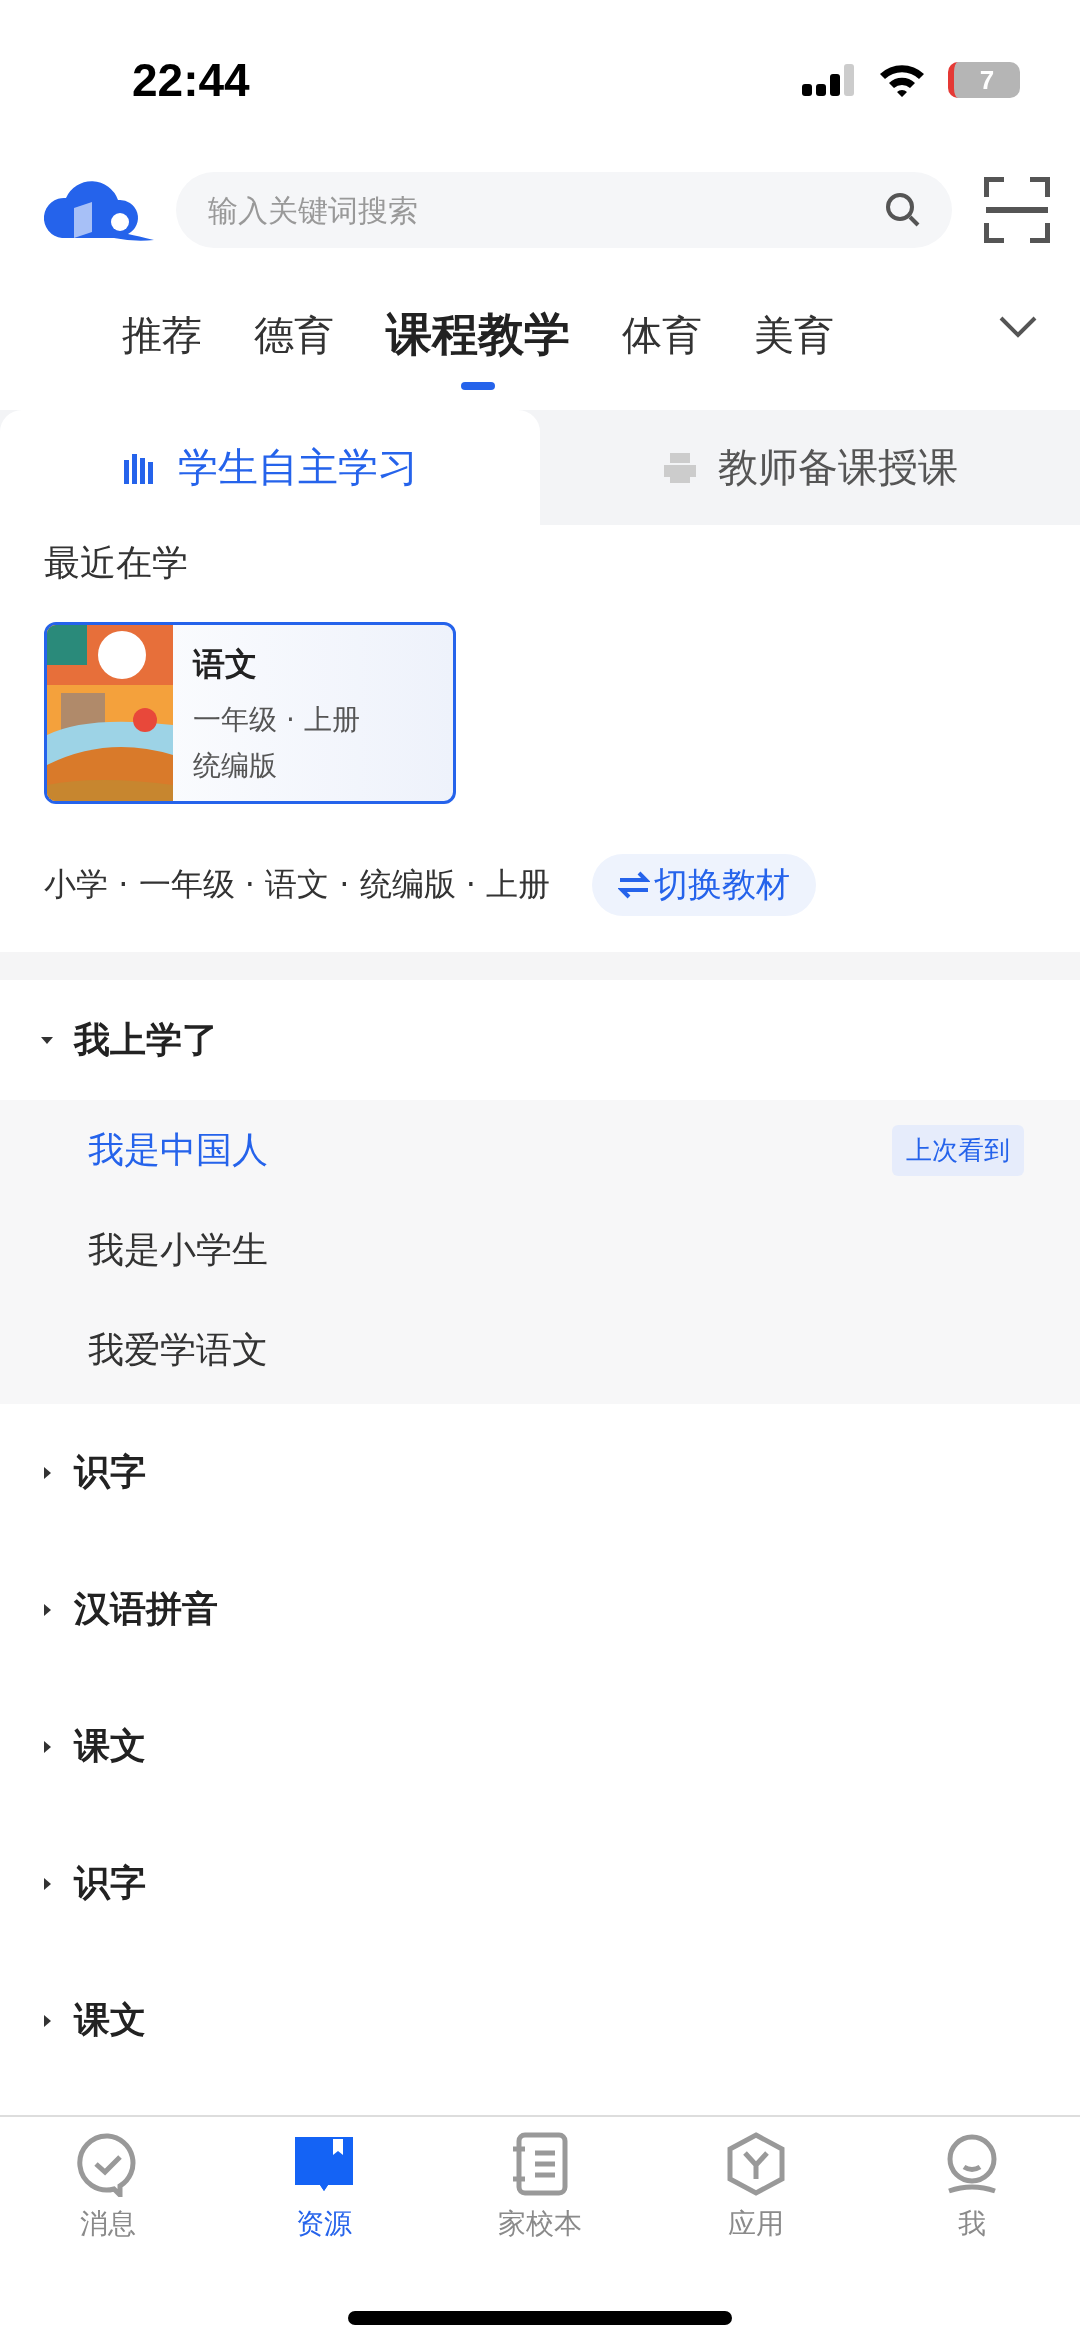 Image resolution: width=1080 pixels, height=2341 pixels. What do you see at coordinates (704, 885) in the screenshot?
I see `switch-textbook-button: 切换教材` at bounding box center [704, 885].